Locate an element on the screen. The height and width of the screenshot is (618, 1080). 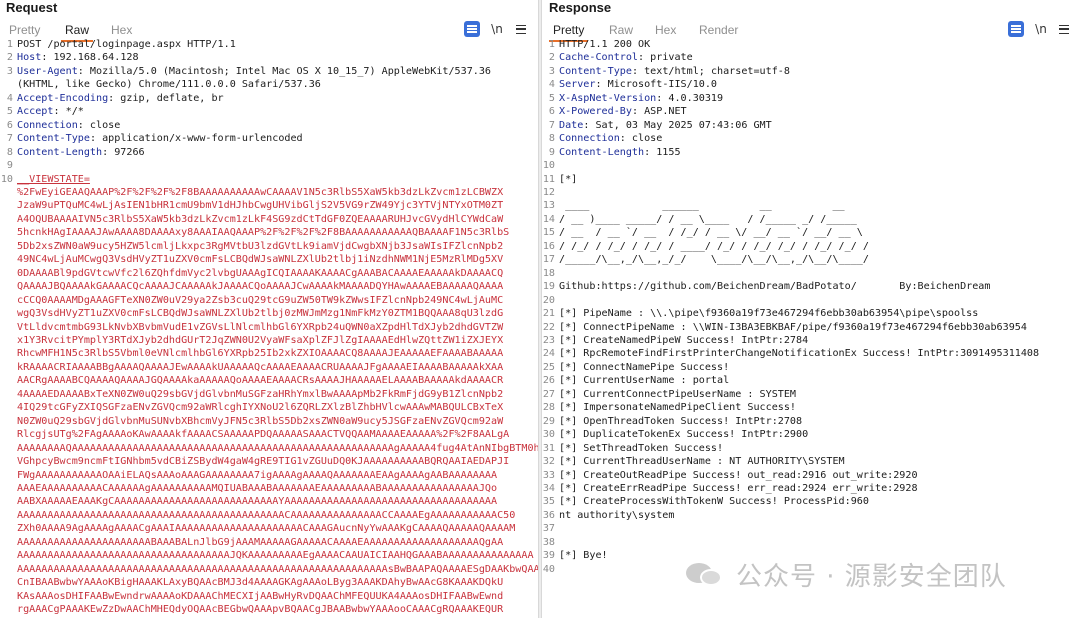
line-number: 21 is located at coordinates (548, 314).